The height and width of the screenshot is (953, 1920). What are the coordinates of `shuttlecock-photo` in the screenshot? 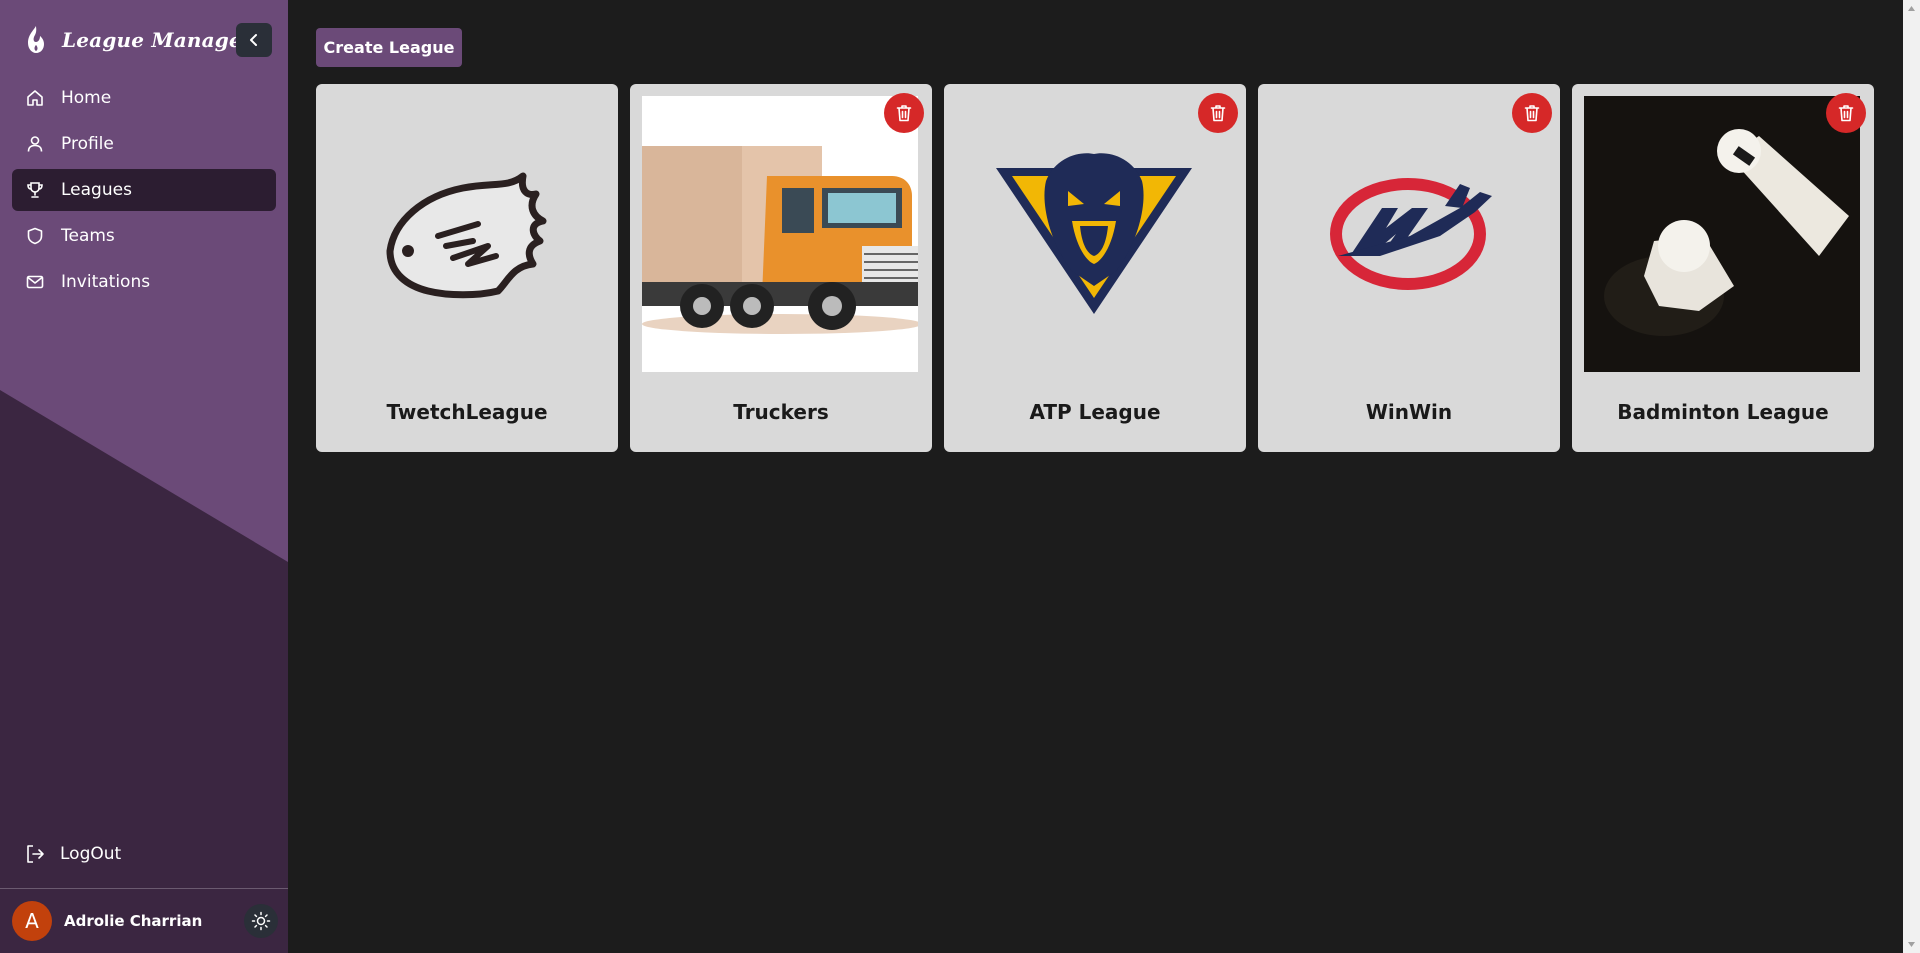 It's located at (1722, 234).